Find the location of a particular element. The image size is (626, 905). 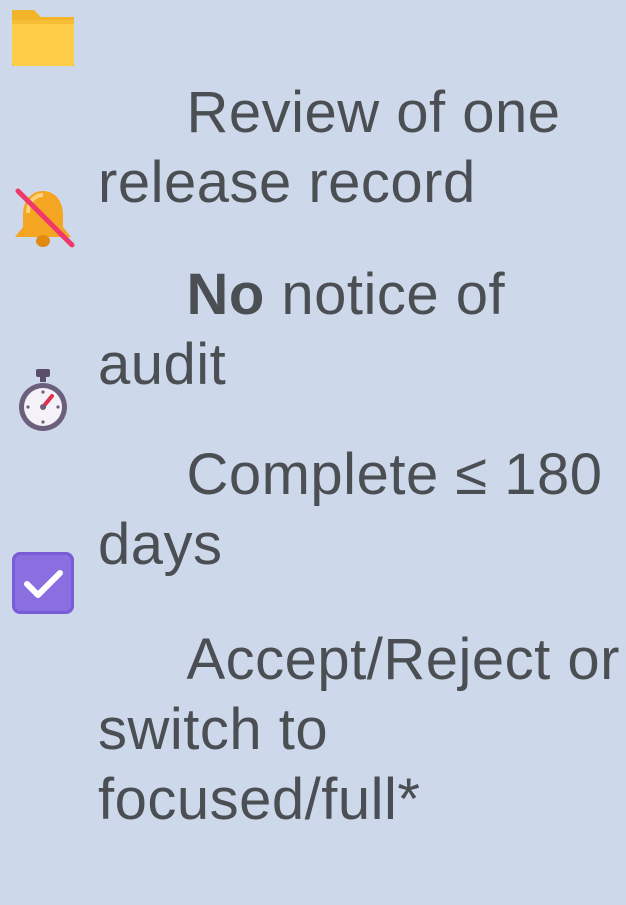

checkbox-checked-icon is located at coordinates (43, 583).